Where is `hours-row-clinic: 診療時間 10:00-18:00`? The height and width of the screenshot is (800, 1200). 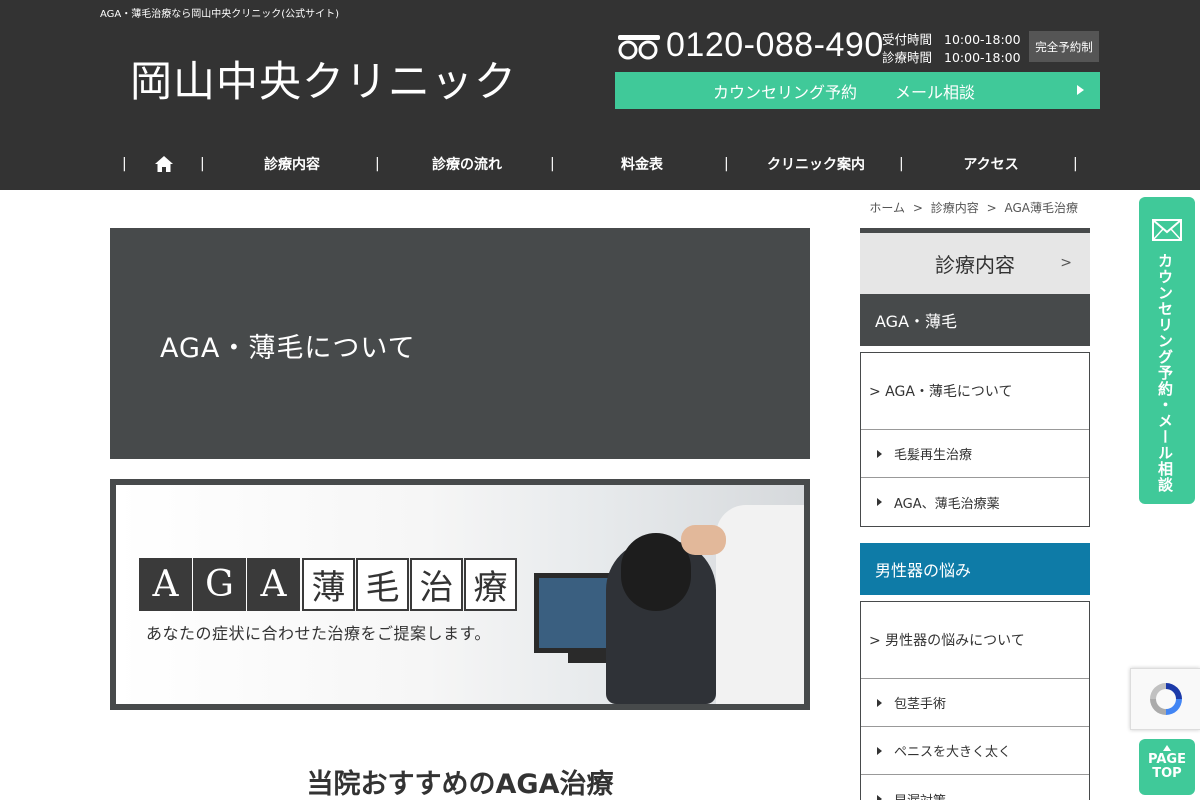 hours-row-clinic: 診療時間 10:00-18:00 is located at coordinates (951, 58).